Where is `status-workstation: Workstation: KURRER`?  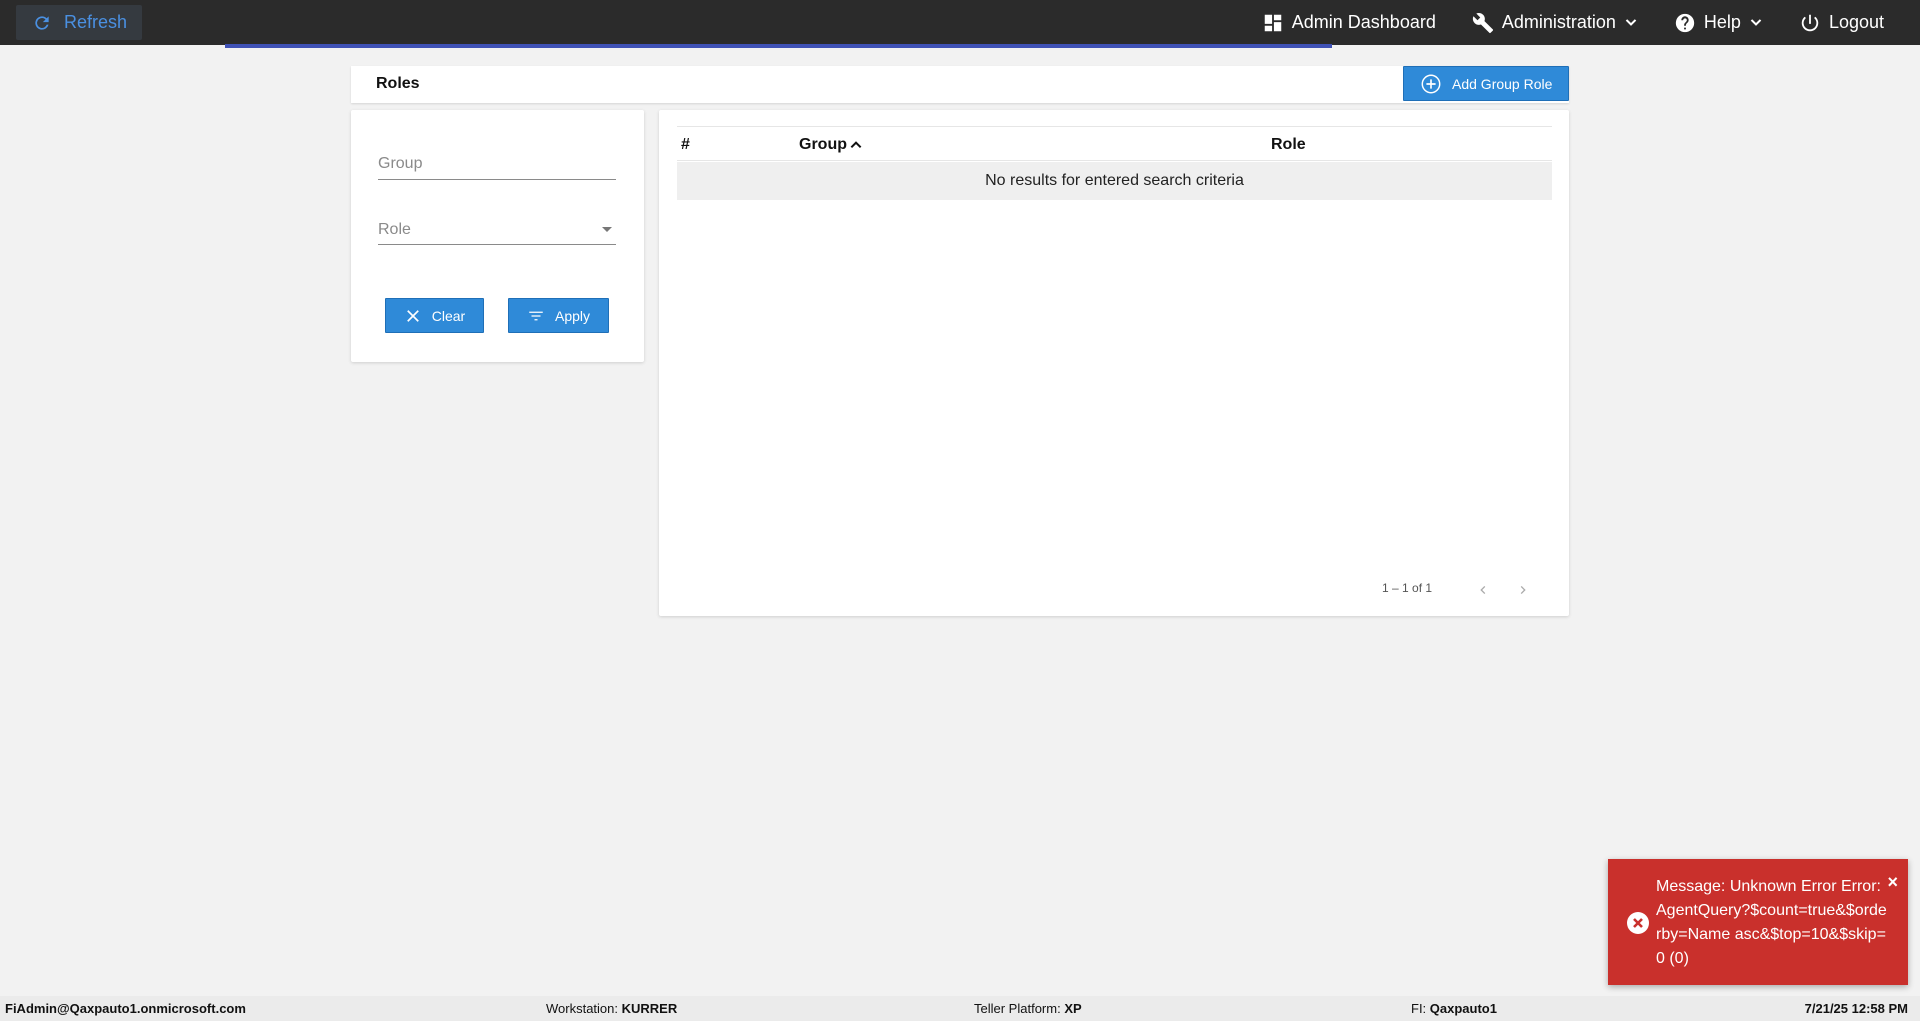 status-workstation: Workstation: KURRER is located at coordinates (611, 1008).